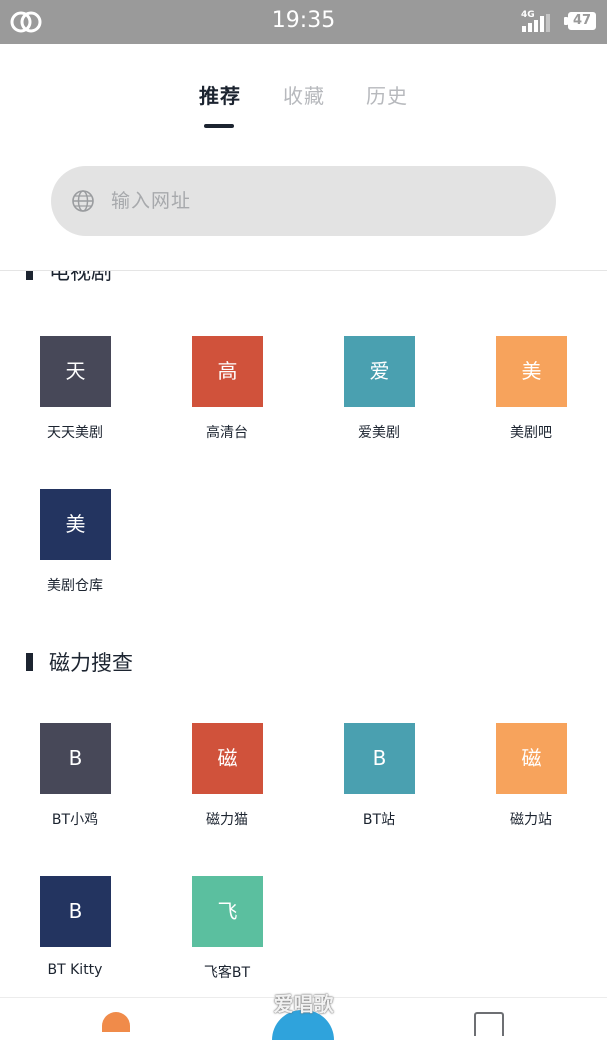  What do you see at coordinates (75, 820) in the screenshot?
I see `site-tile-label: BT小鸡` at bounding box center [75, 820].